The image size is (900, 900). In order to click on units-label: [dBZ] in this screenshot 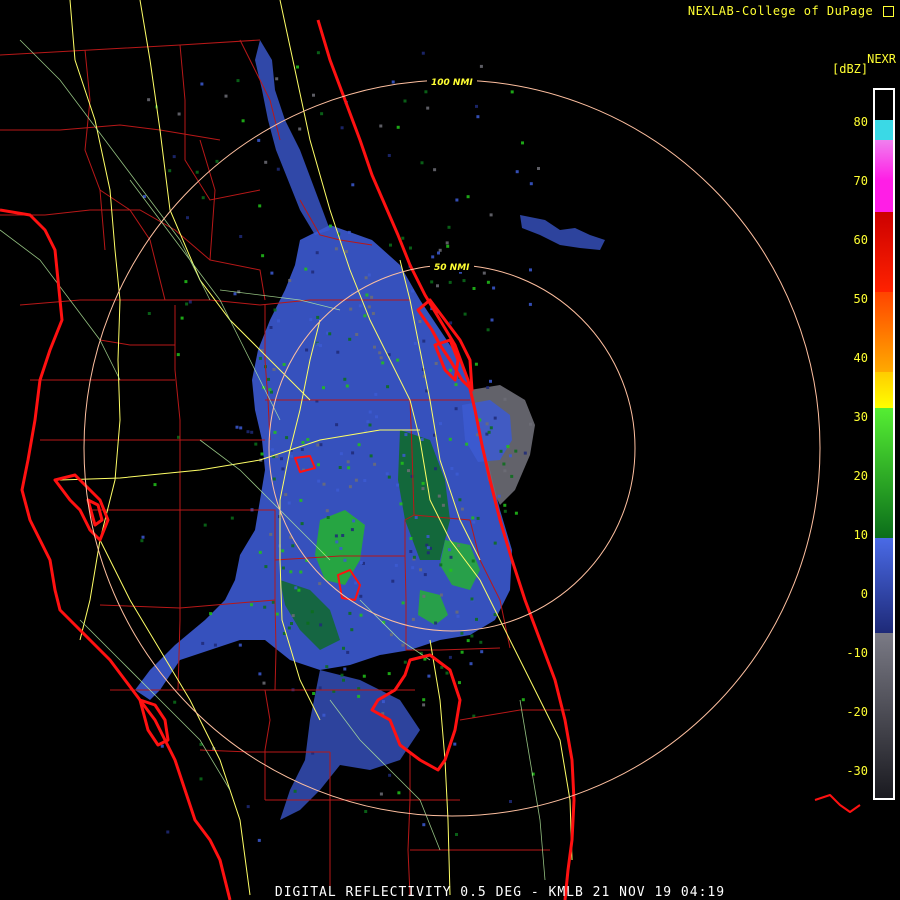, I will do `click(850, 69)`.